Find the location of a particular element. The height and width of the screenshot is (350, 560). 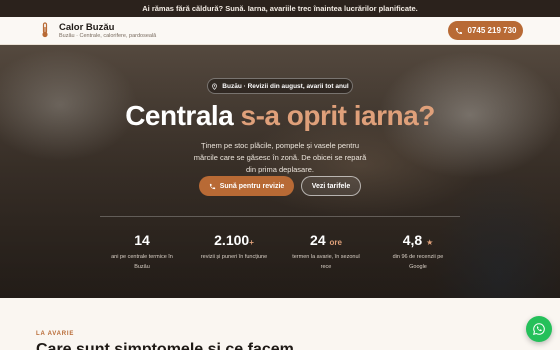

header-phone-number: 0745 219 730 is located at coordinates (492, 30).